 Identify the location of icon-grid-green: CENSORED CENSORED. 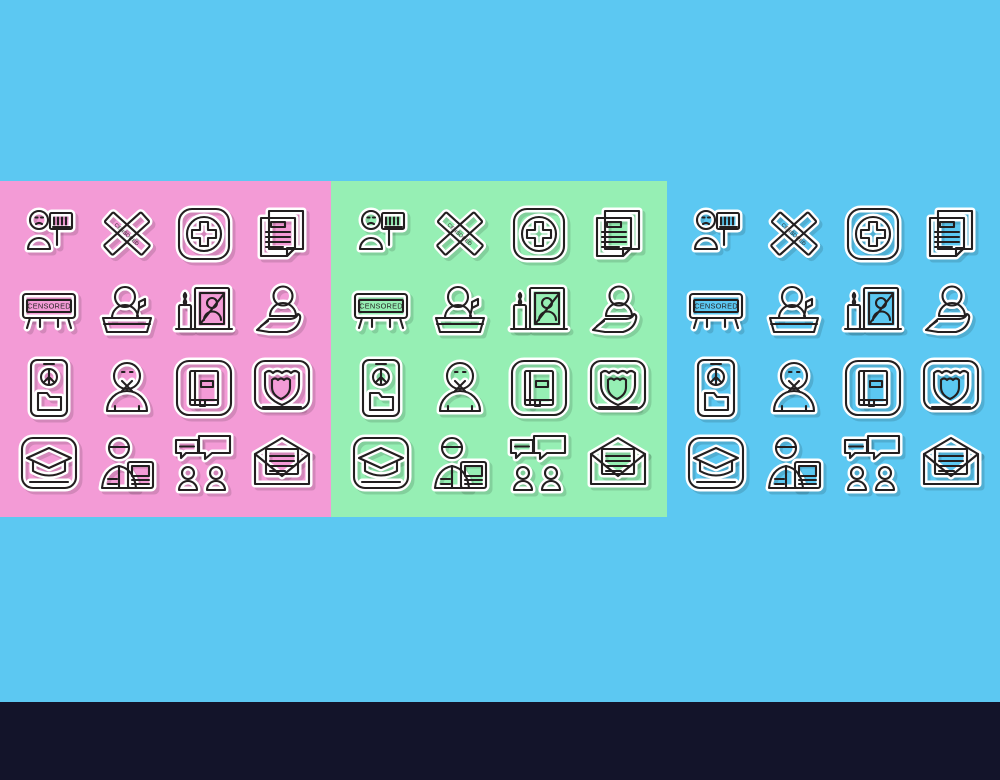
(499, 349).